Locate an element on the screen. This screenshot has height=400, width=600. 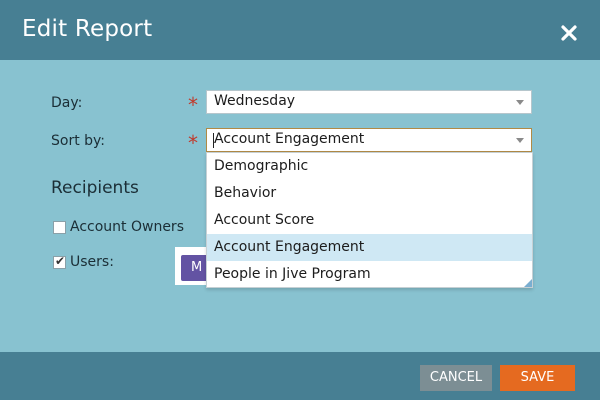
sort-by-select: Account Engagement is located at coordinates (369, 140).